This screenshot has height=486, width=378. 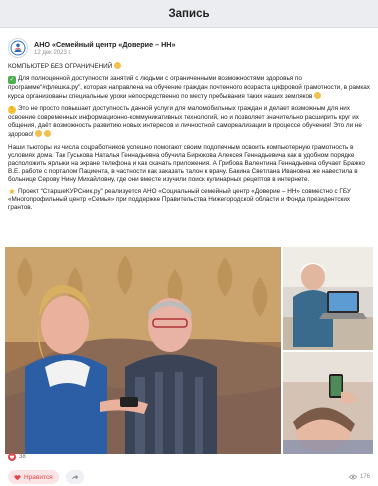 I want to click on check-mark-icon: ✓, so click(x=12, y=80).